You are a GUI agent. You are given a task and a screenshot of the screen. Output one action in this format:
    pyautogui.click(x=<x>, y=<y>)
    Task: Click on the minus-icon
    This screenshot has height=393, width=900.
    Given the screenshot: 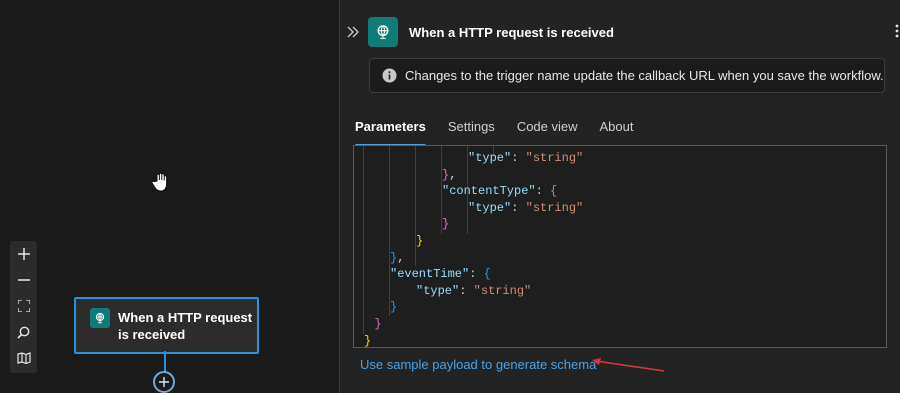 What is the action you would take?
    pyautogui.click(x=23, y=280)
    